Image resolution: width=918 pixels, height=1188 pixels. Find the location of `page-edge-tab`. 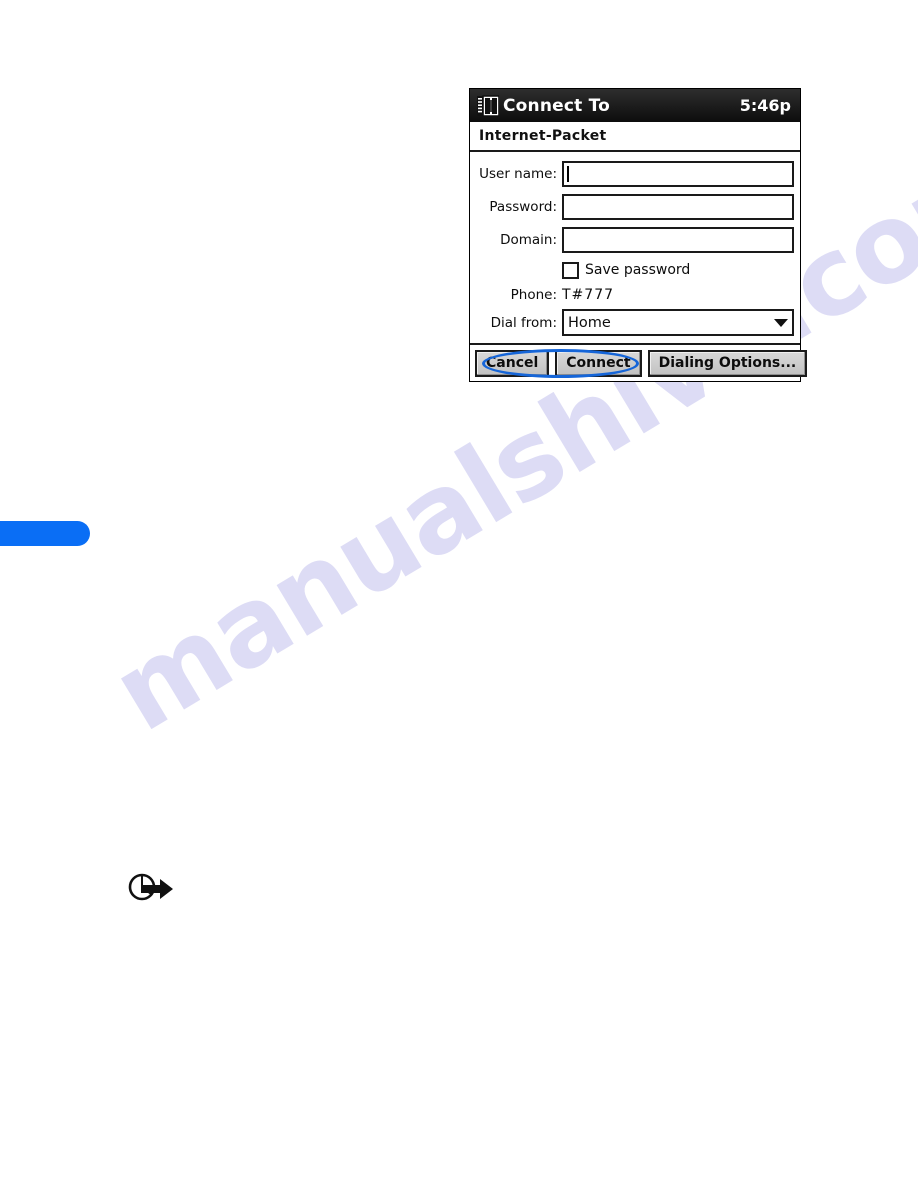

page-edge-tab is located at coordinates (45, 533).